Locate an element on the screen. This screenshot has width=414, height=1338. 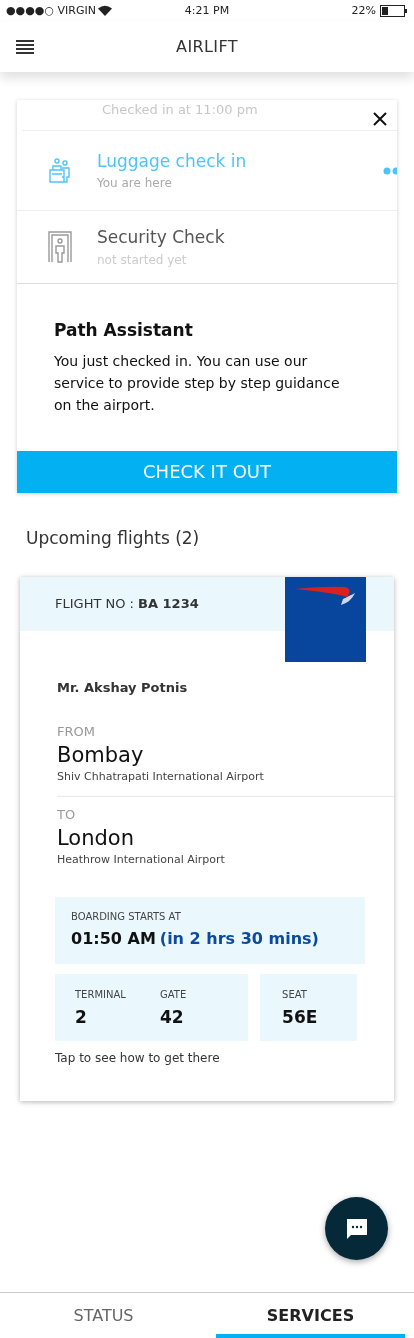
info-label: SEAT is located at coordinates (295, 994).